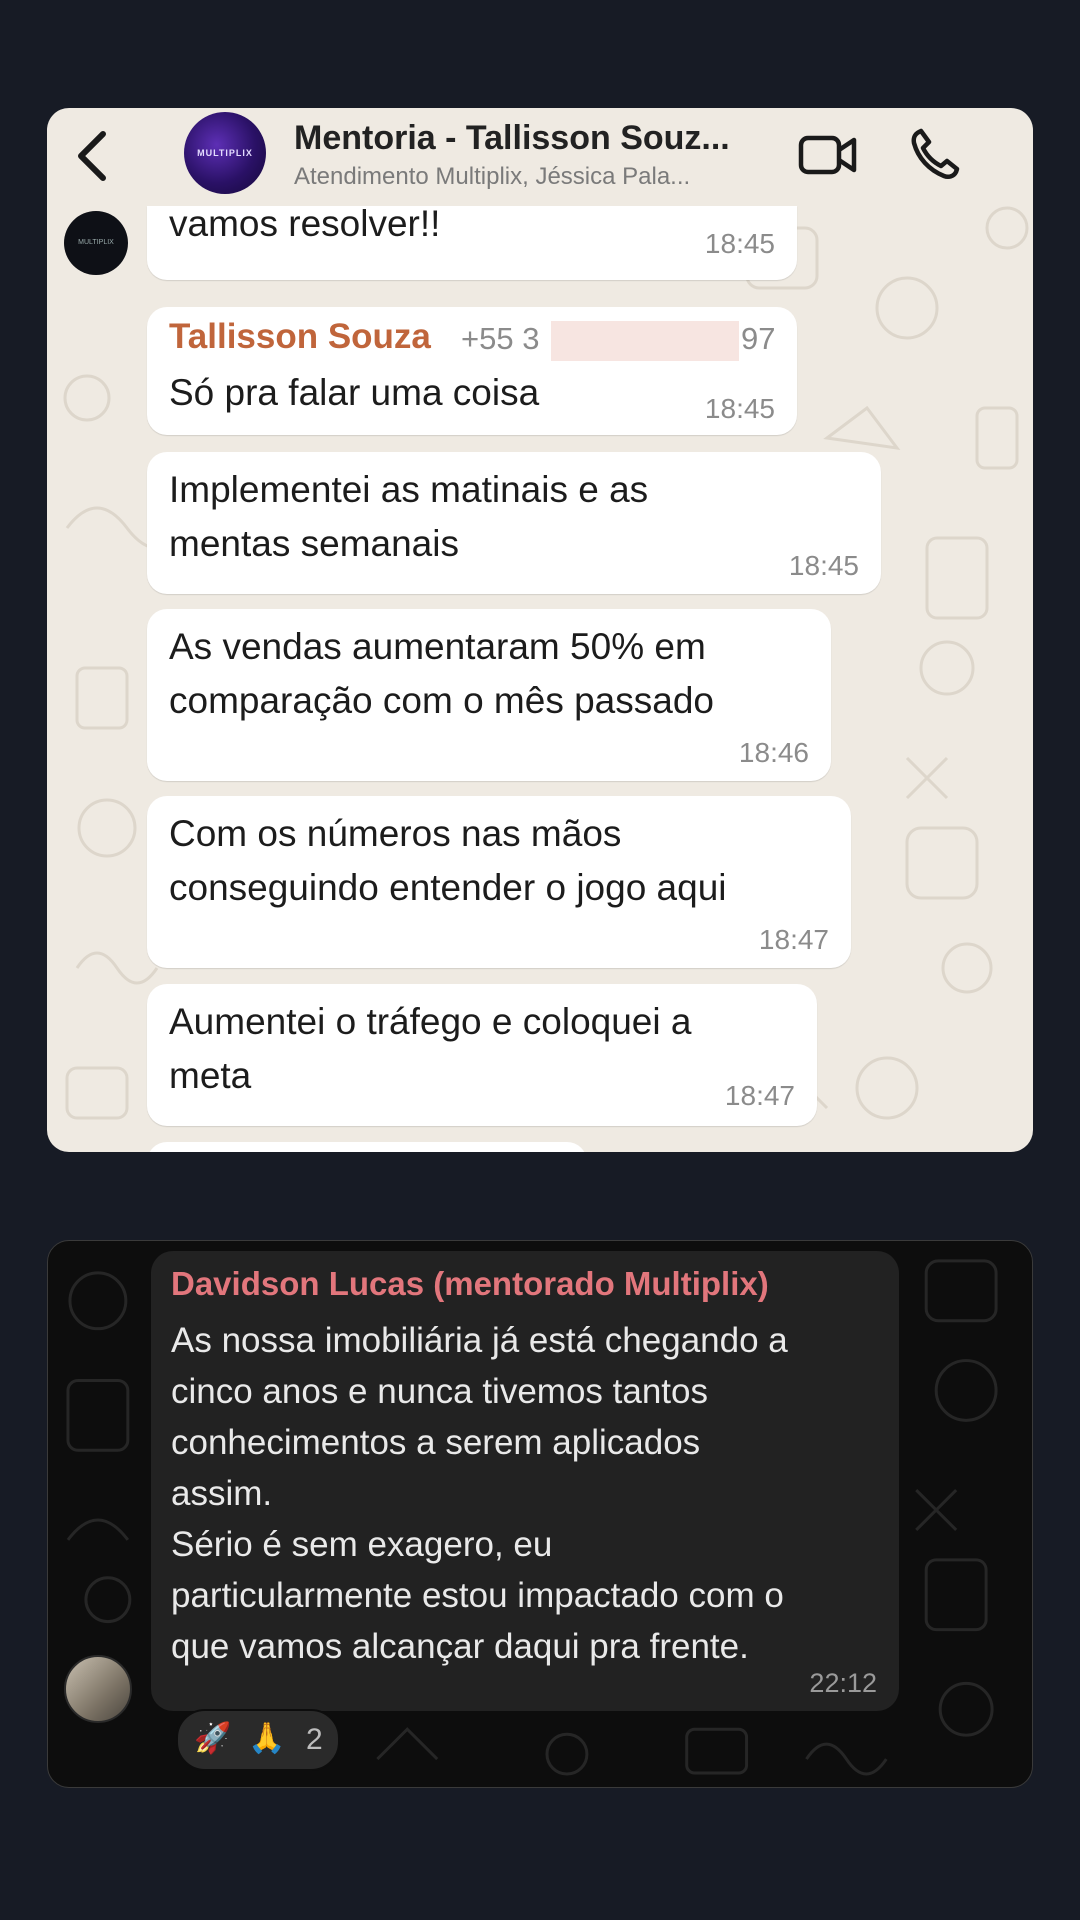  What do you see at coordinates (267, 1738) in the screenshot?
I see `pray-emoji: 🙏` at bounding box center [267, 1738].